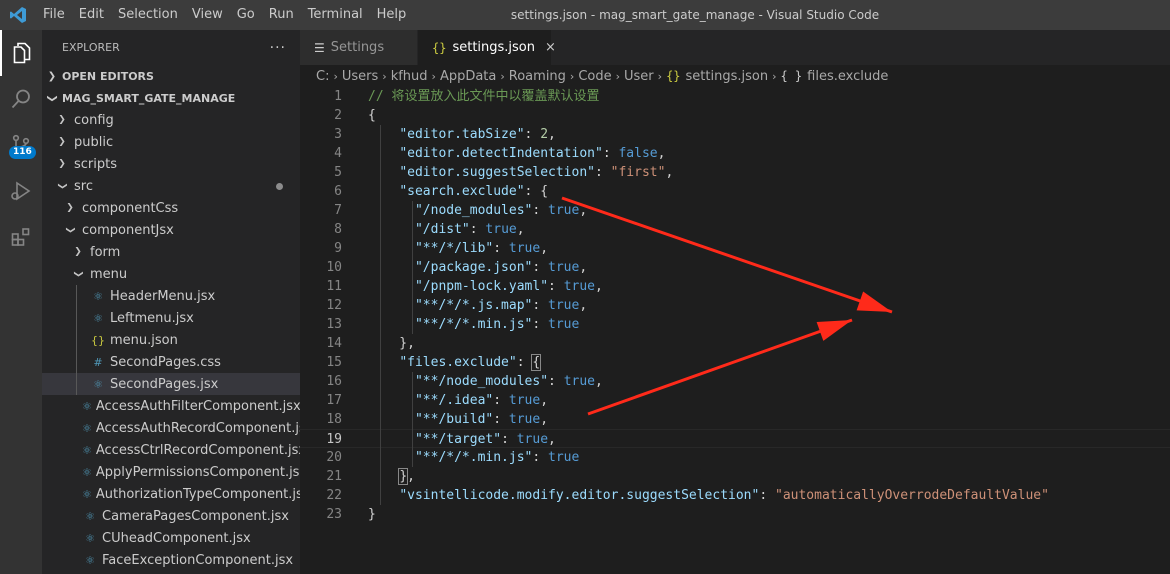 This screenshot has width=1170, height=574. Describe the element at coordinates (468, 76) in the screenshot. I see `breadcrumb-item: AppData` at that location.